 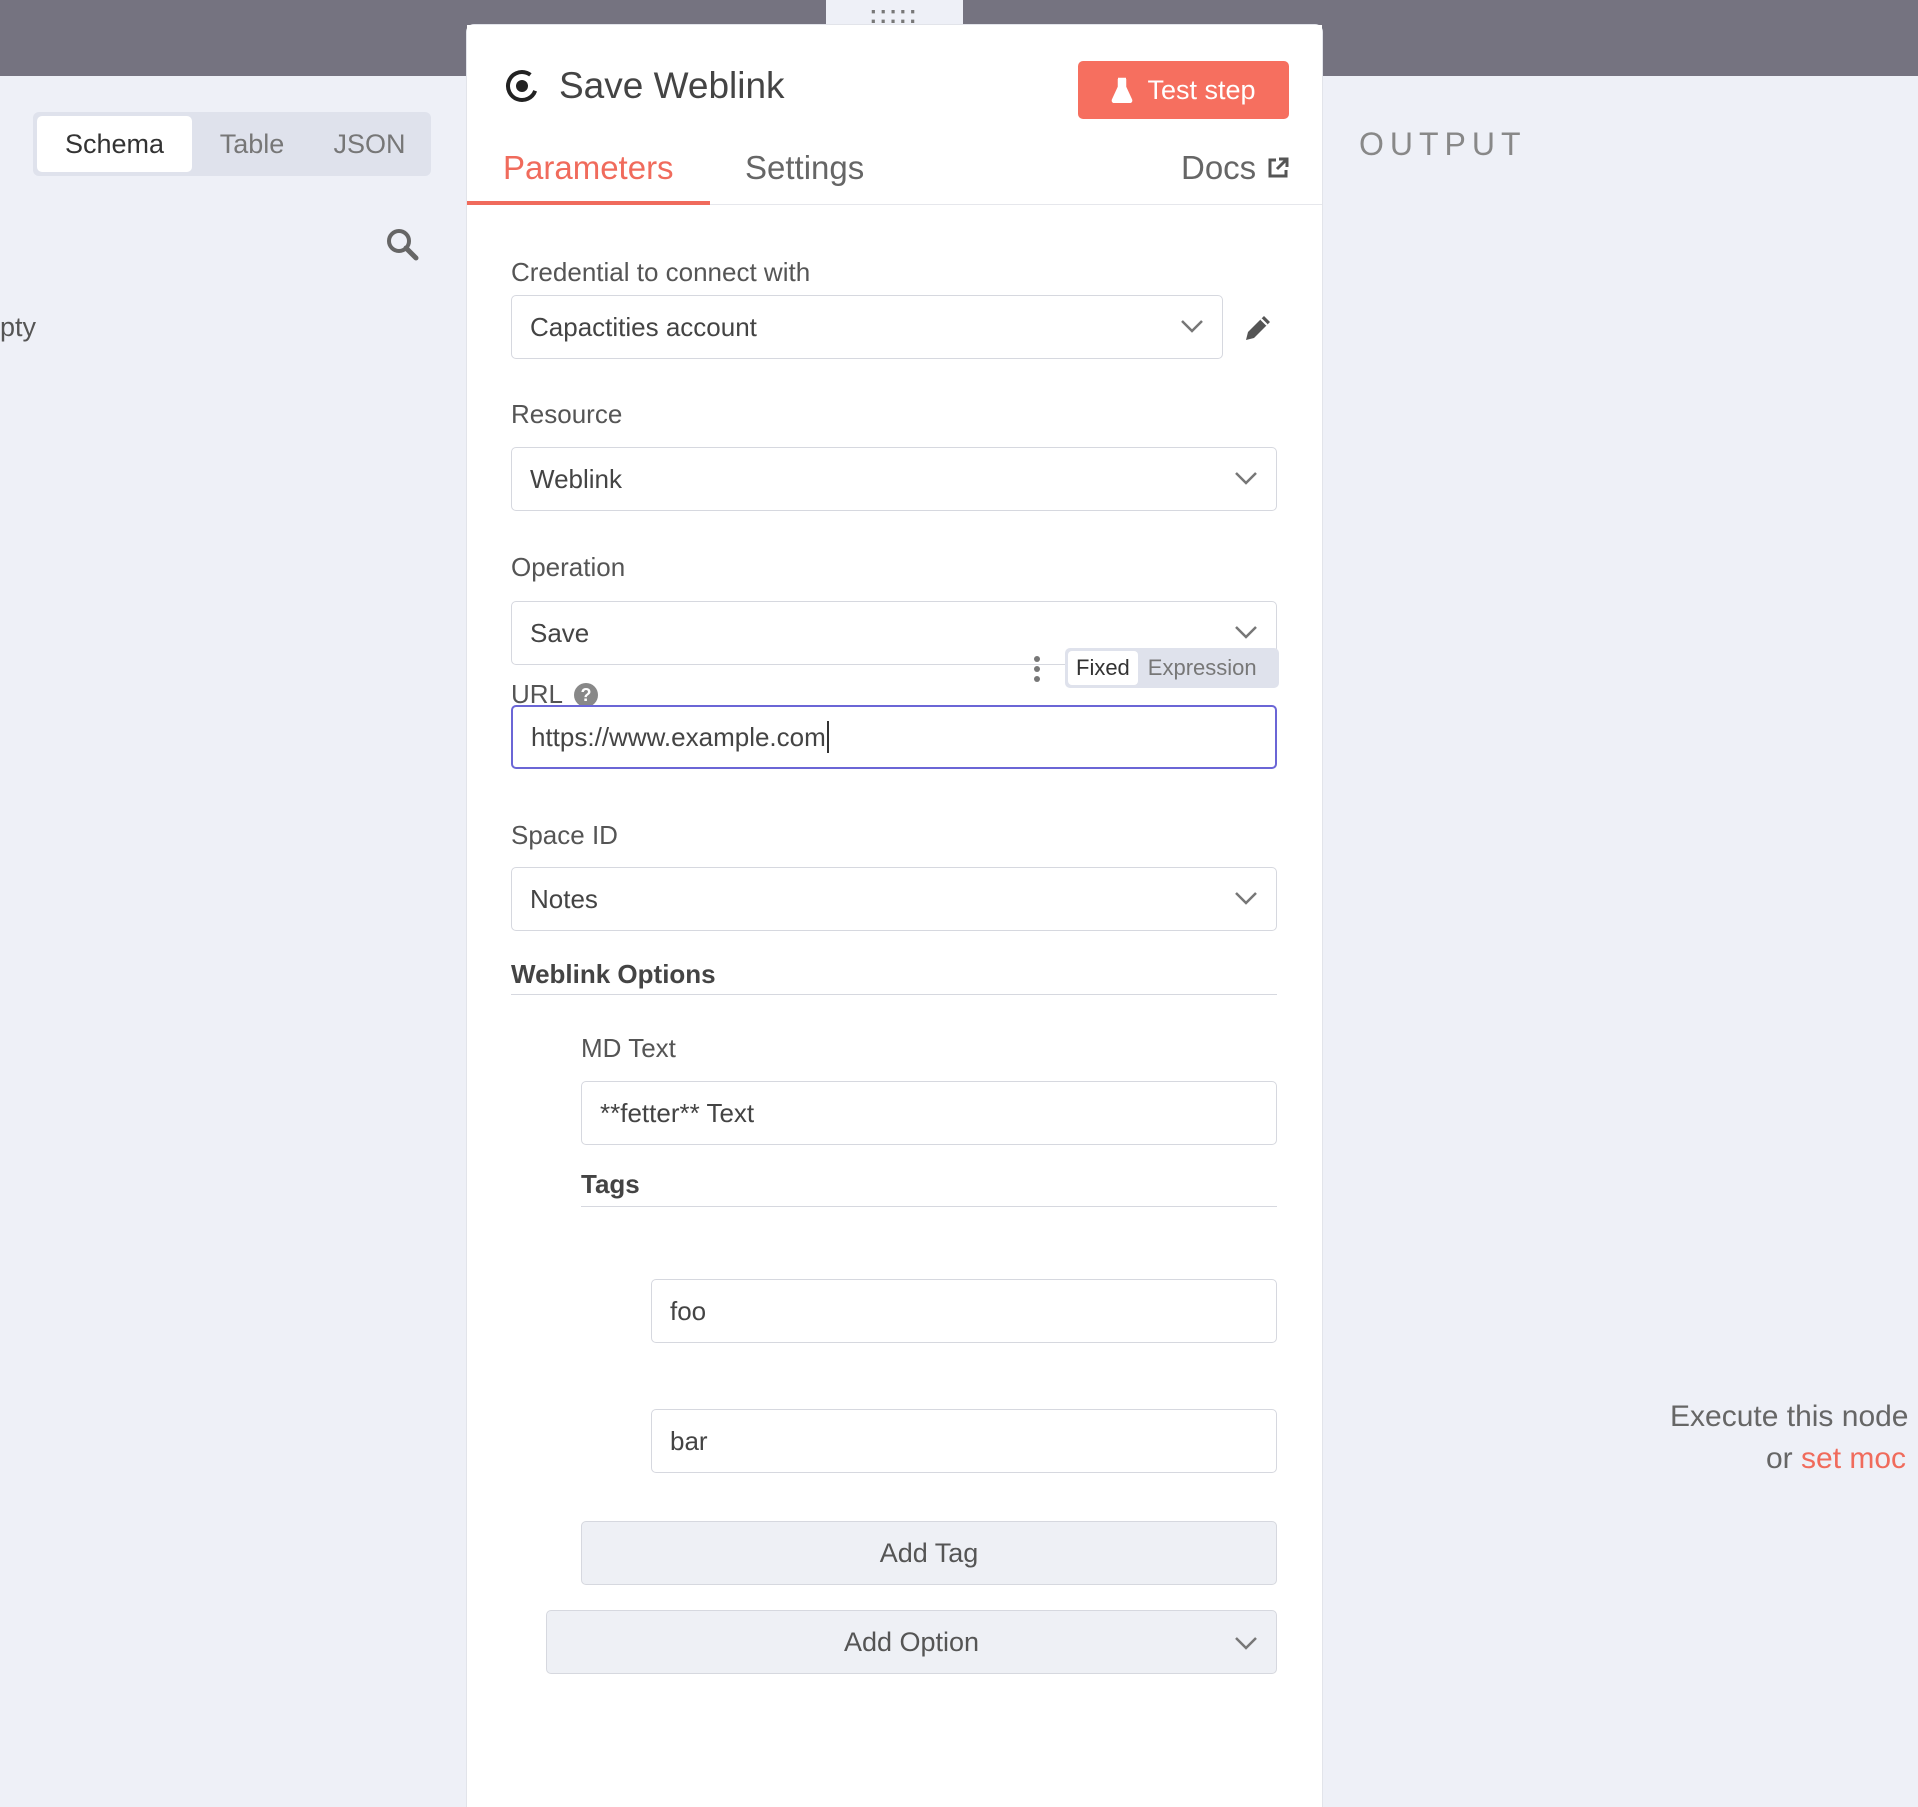 I want to click on md-text-label: MD Text, so click(x=628, y=1048).